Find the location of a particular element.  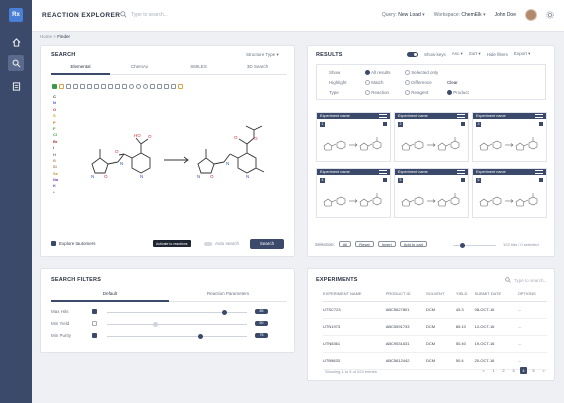

element-c: C is located at coordinates (55, 96).